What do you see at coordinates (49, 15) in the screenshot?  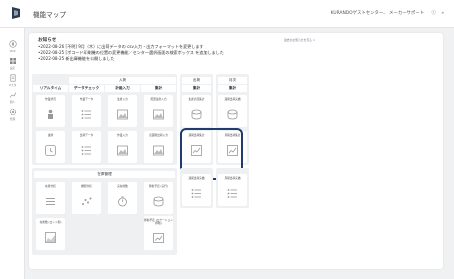 I see `page-title: 機能マップ` at bounding box center [49, 15].